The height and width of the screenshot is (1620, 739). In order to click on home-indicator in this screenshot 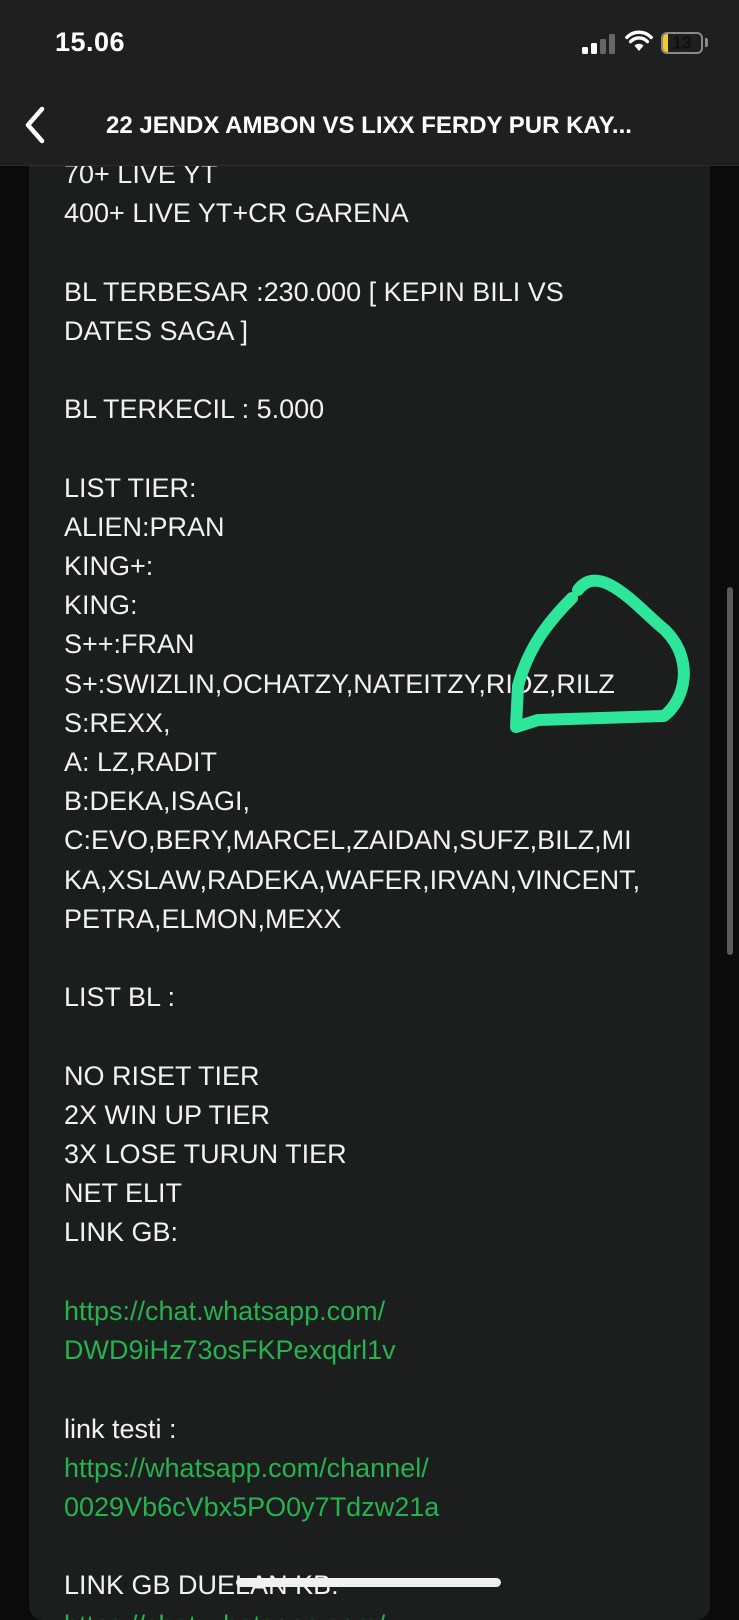, I will do `click(368, 1582)`.